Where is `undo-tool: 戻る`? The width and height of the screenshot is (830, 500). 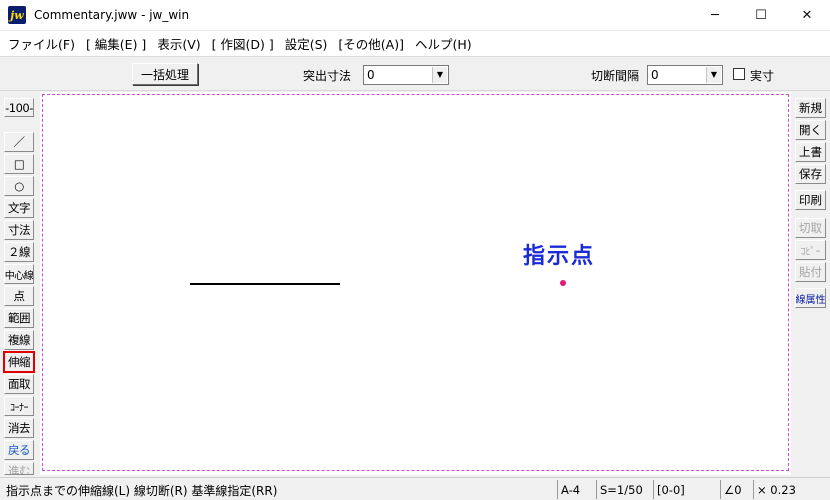 undo-tool: 戻る is located at coordinates (19, 450).